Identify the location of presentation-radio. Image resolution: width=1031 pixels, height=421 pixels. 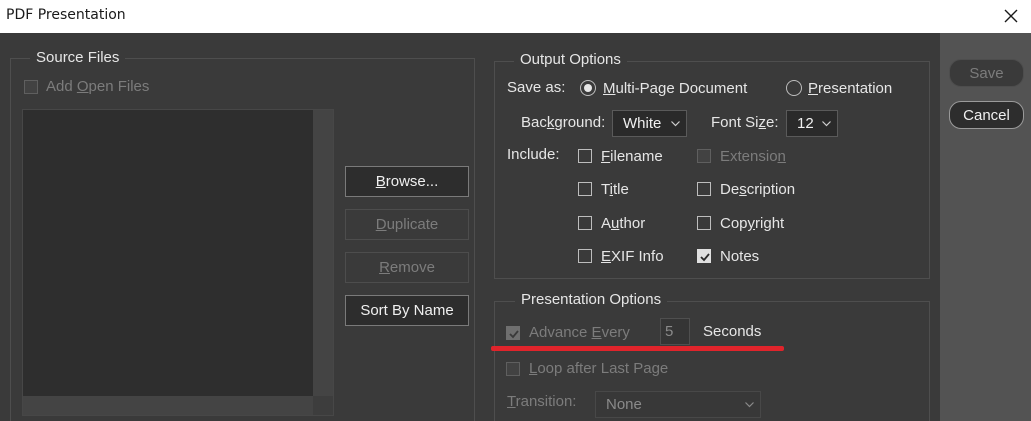
(794, 88).